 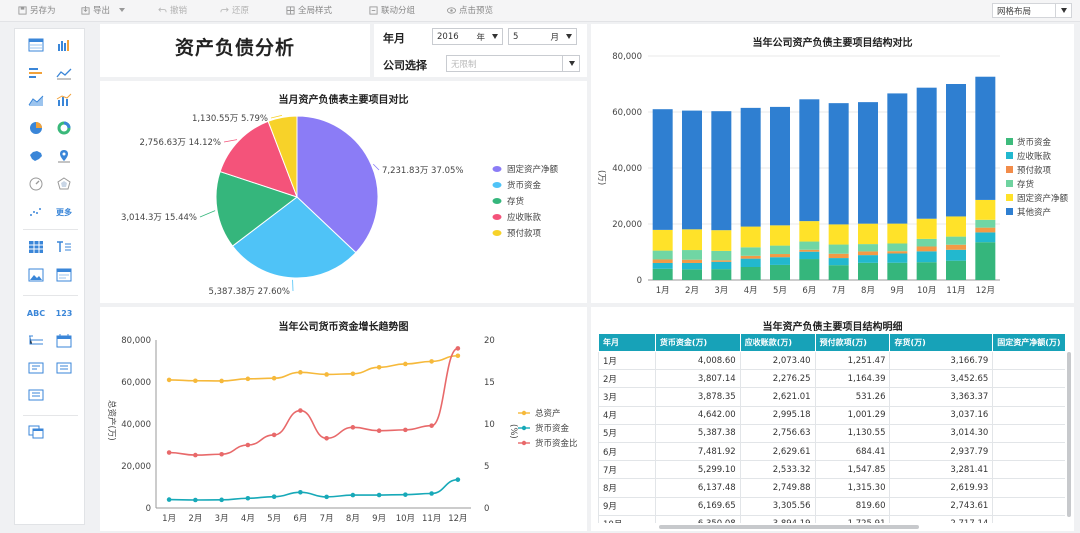 I want to click on table-widget-icon, so click(x=36, y=45).